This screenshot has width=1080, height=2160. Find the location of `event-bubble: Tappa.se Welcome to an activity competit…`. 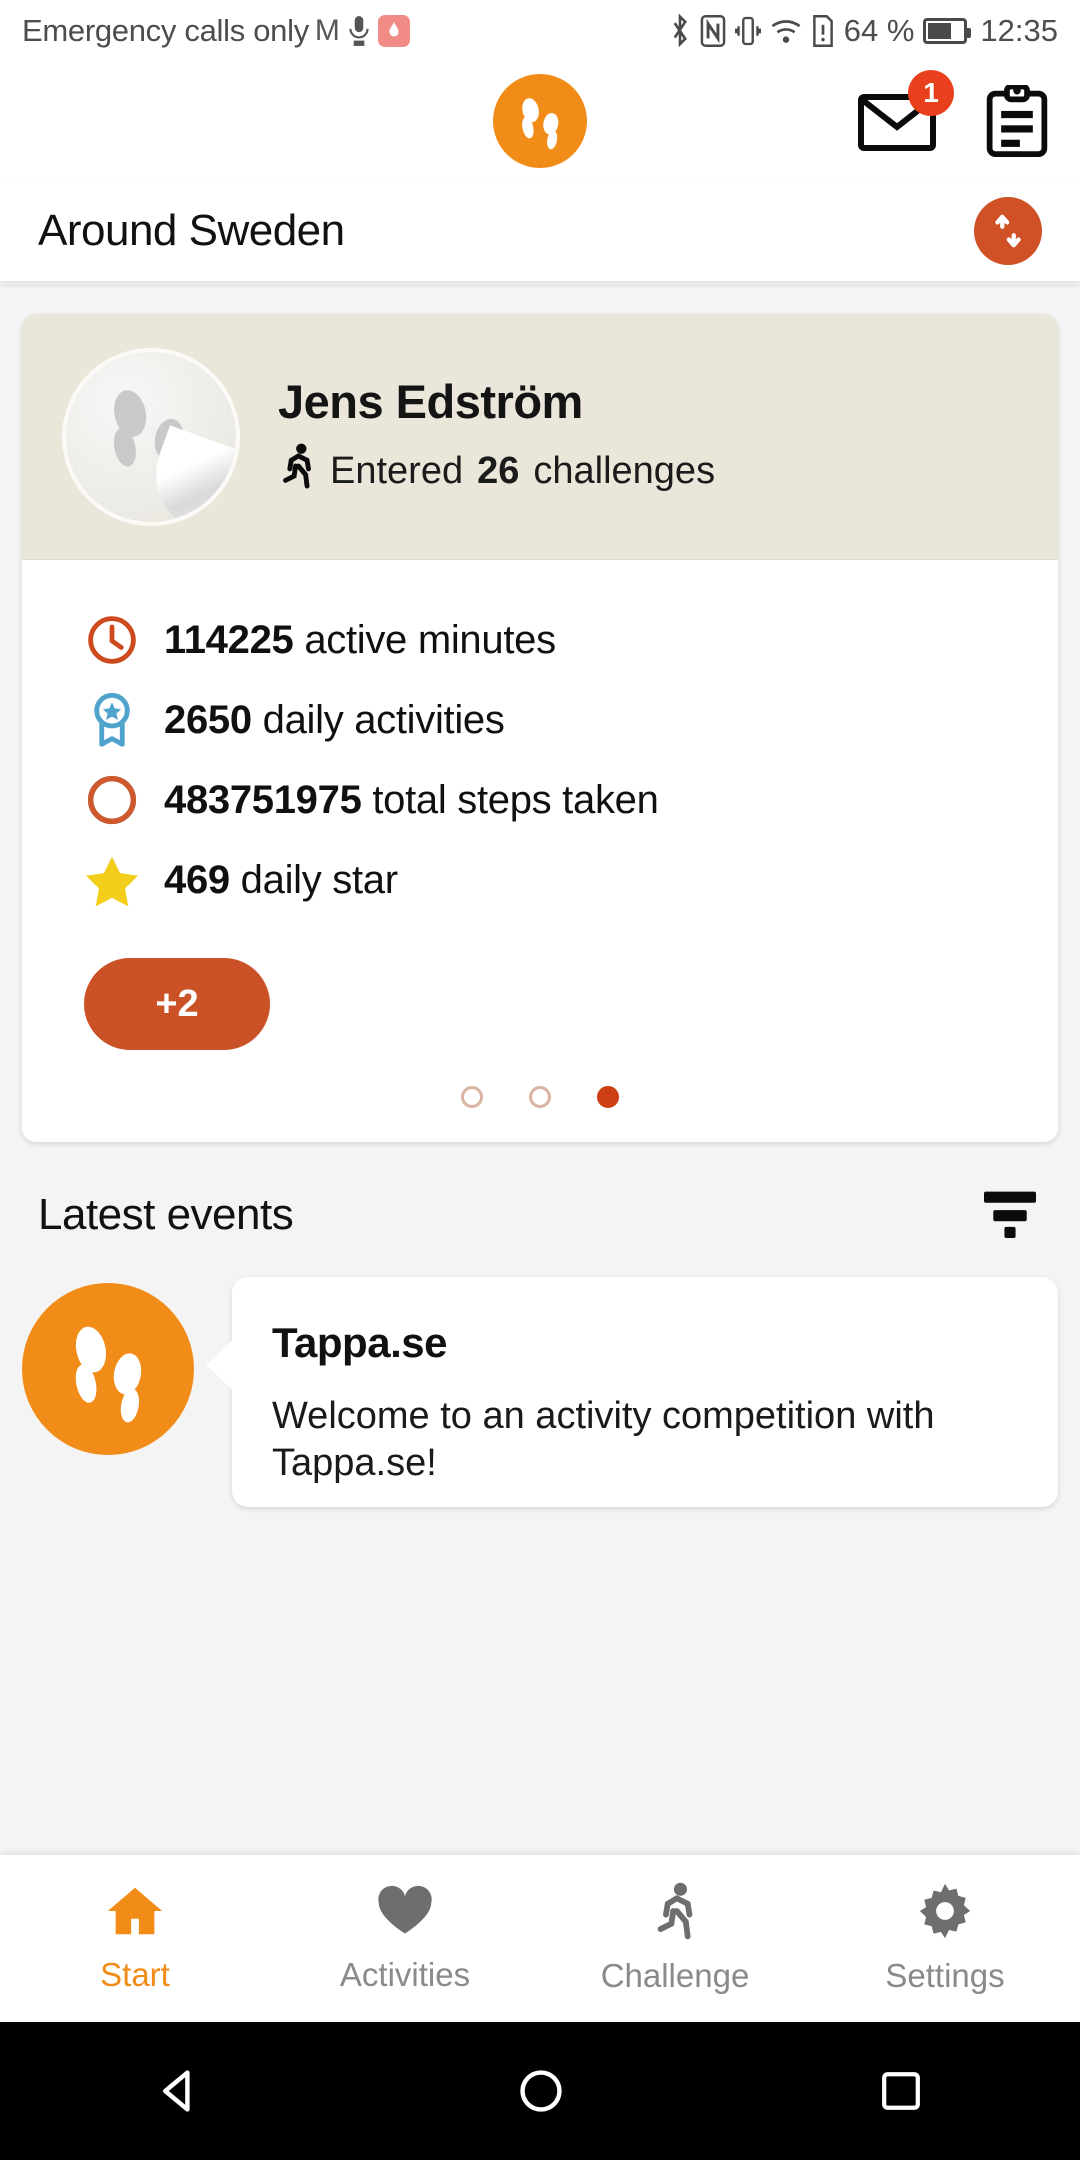

event-bubble: Tappa.se Welcome to an activity competit… is located at coordinates (632, 1392).